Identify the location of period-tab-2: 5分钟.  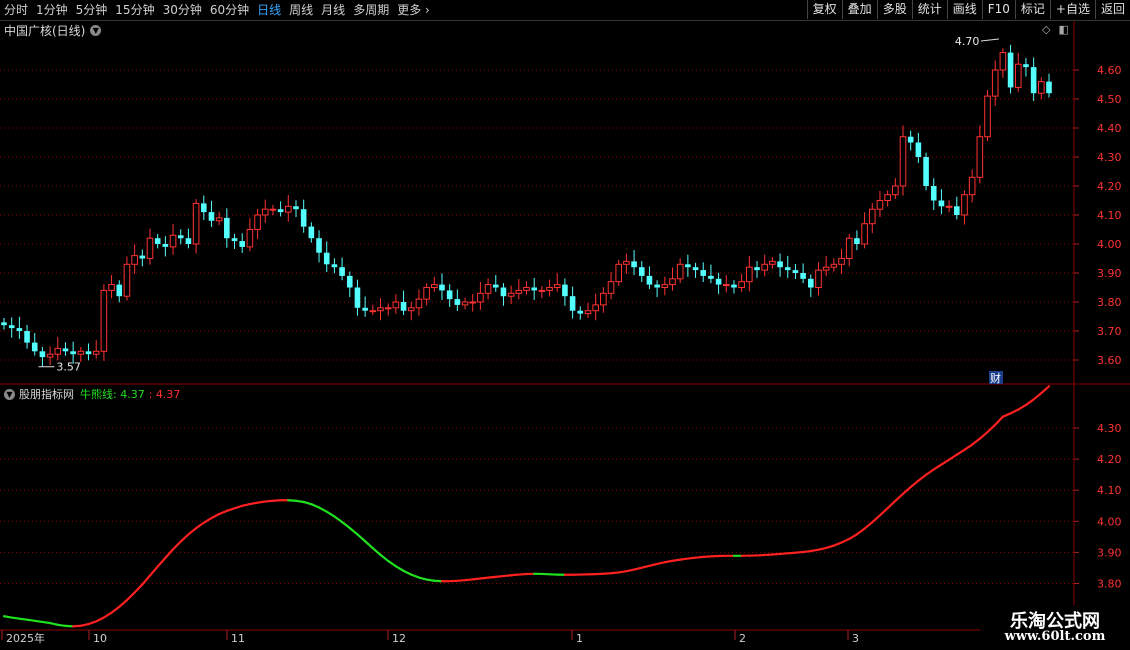
(92, 10).